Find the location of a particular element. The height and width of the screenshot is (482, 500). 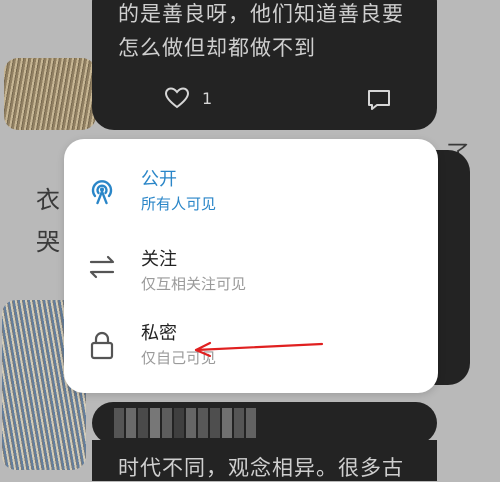

pixelated-content is located at coordinates (185, 423).